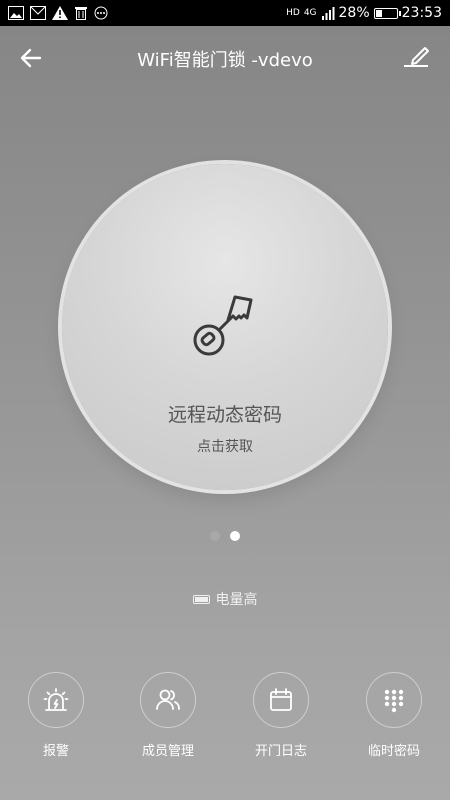 The height and width of the screenshot is (800, 450). I want to click on calendar-icon, so click(281, 699).